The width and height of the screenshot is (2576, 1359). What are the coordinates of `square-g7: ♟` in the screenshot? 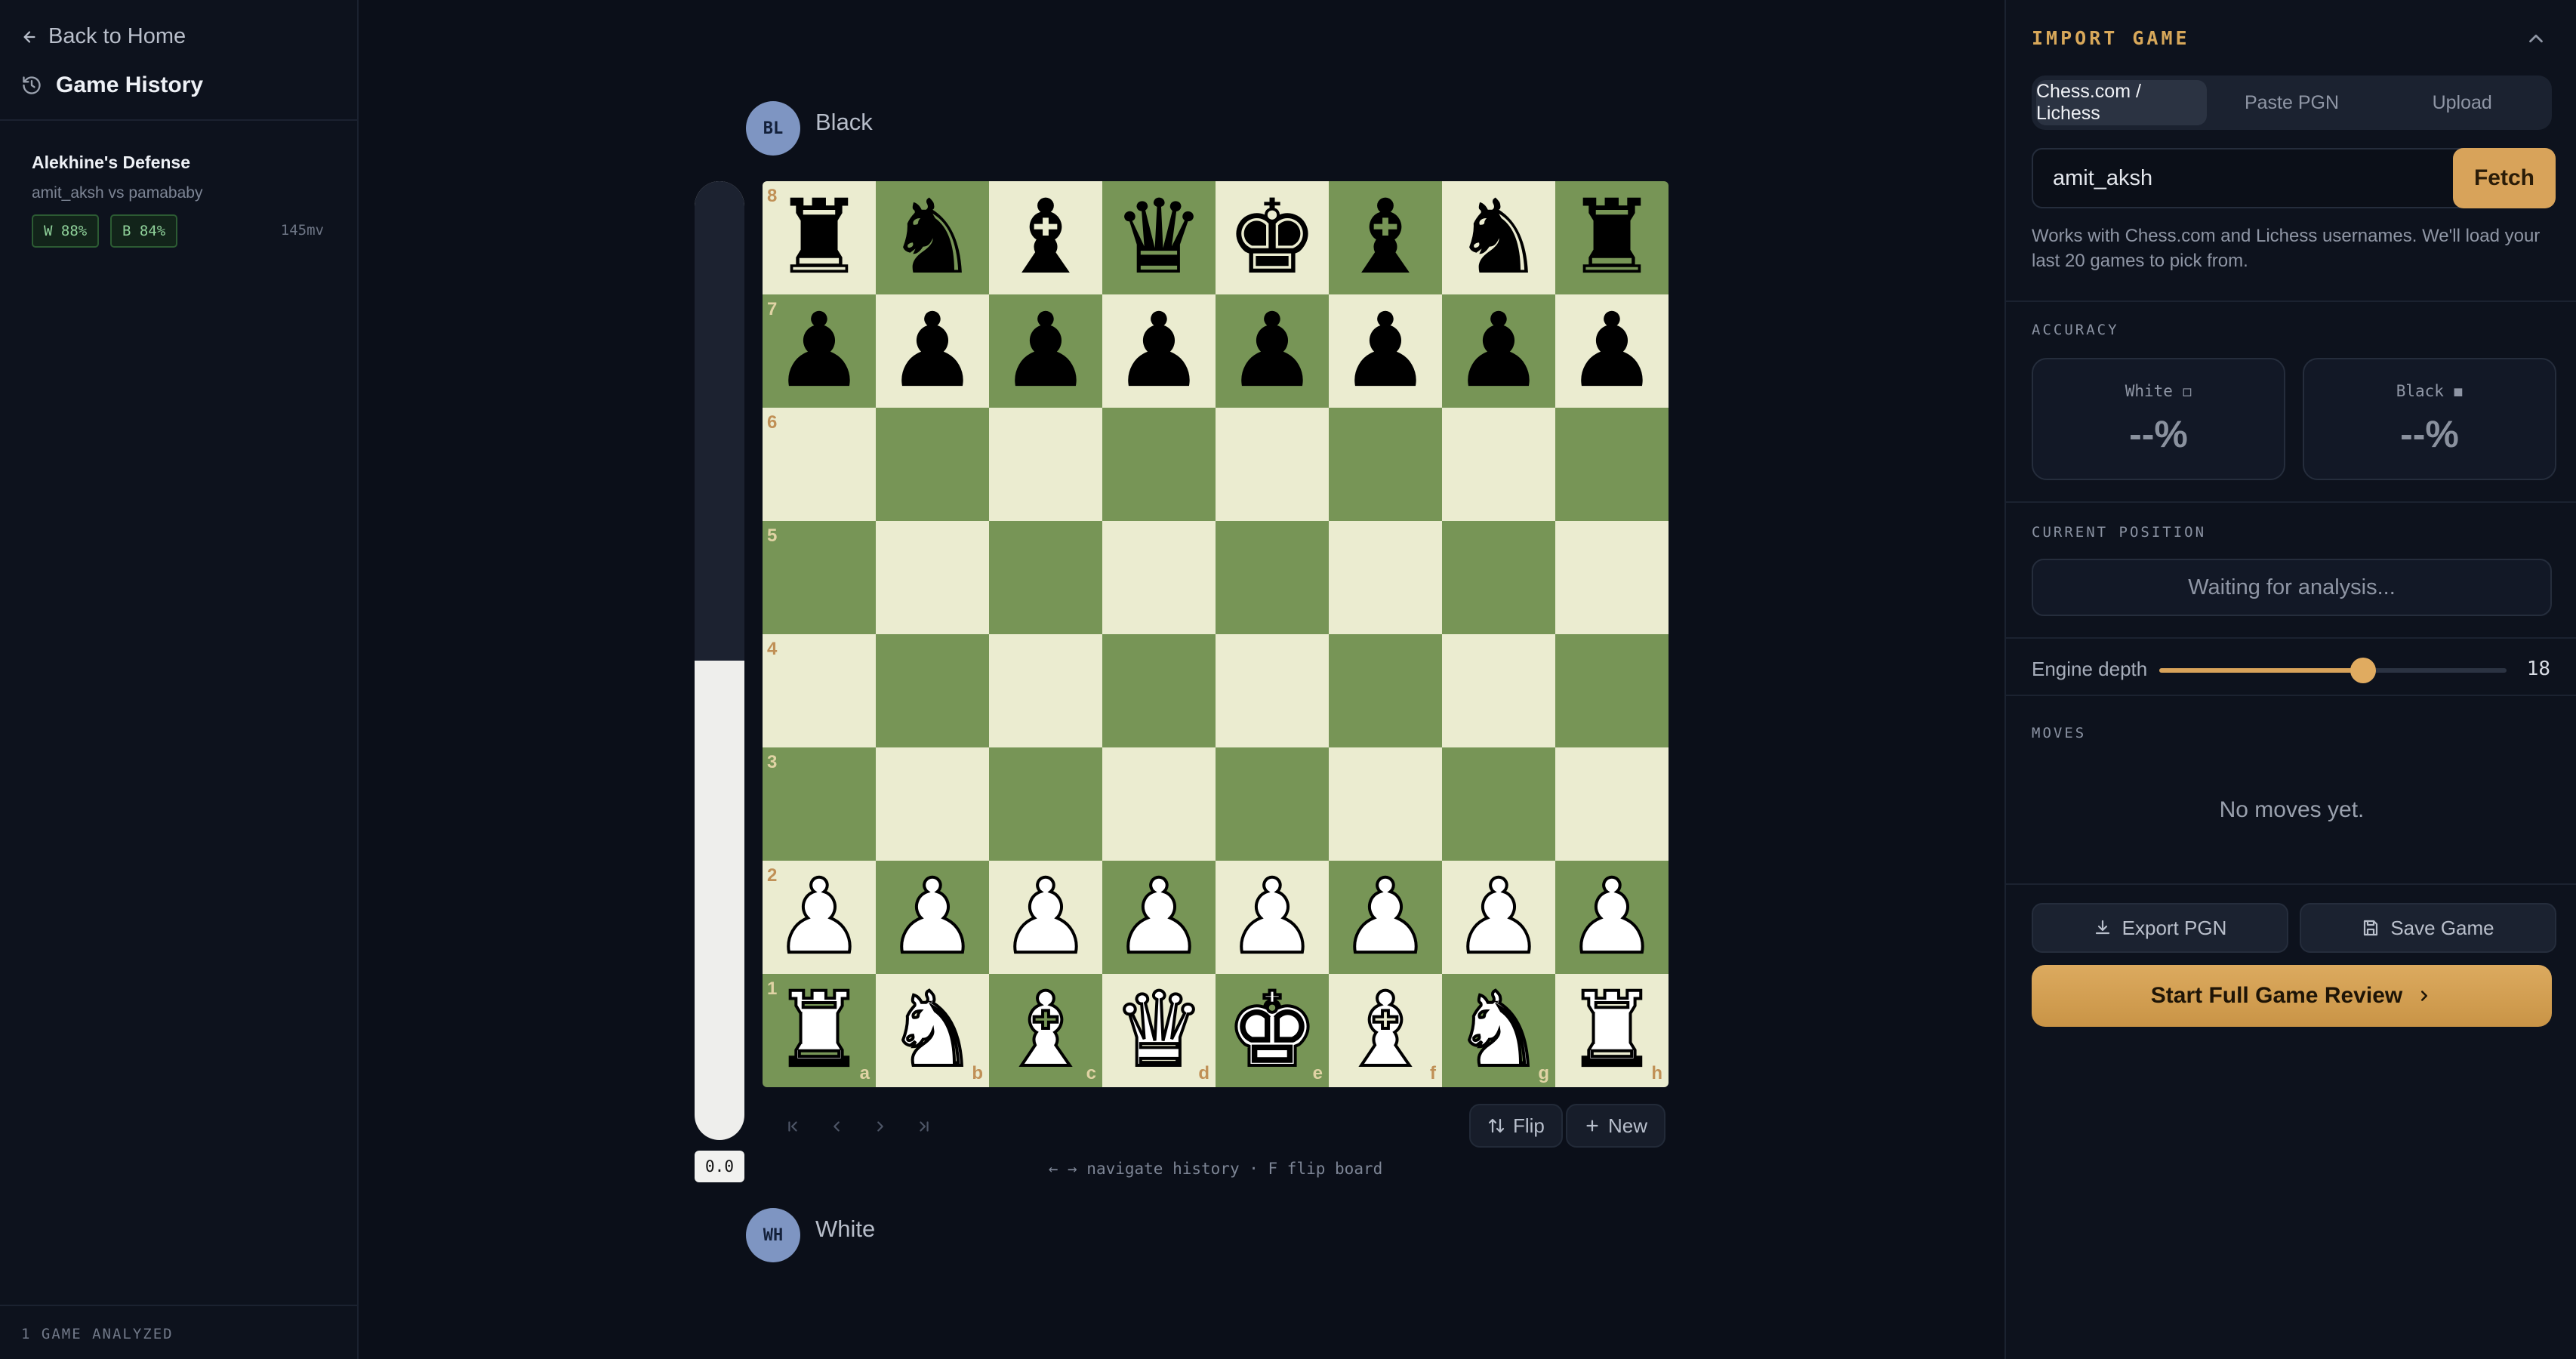 It's located at (1498, 351).